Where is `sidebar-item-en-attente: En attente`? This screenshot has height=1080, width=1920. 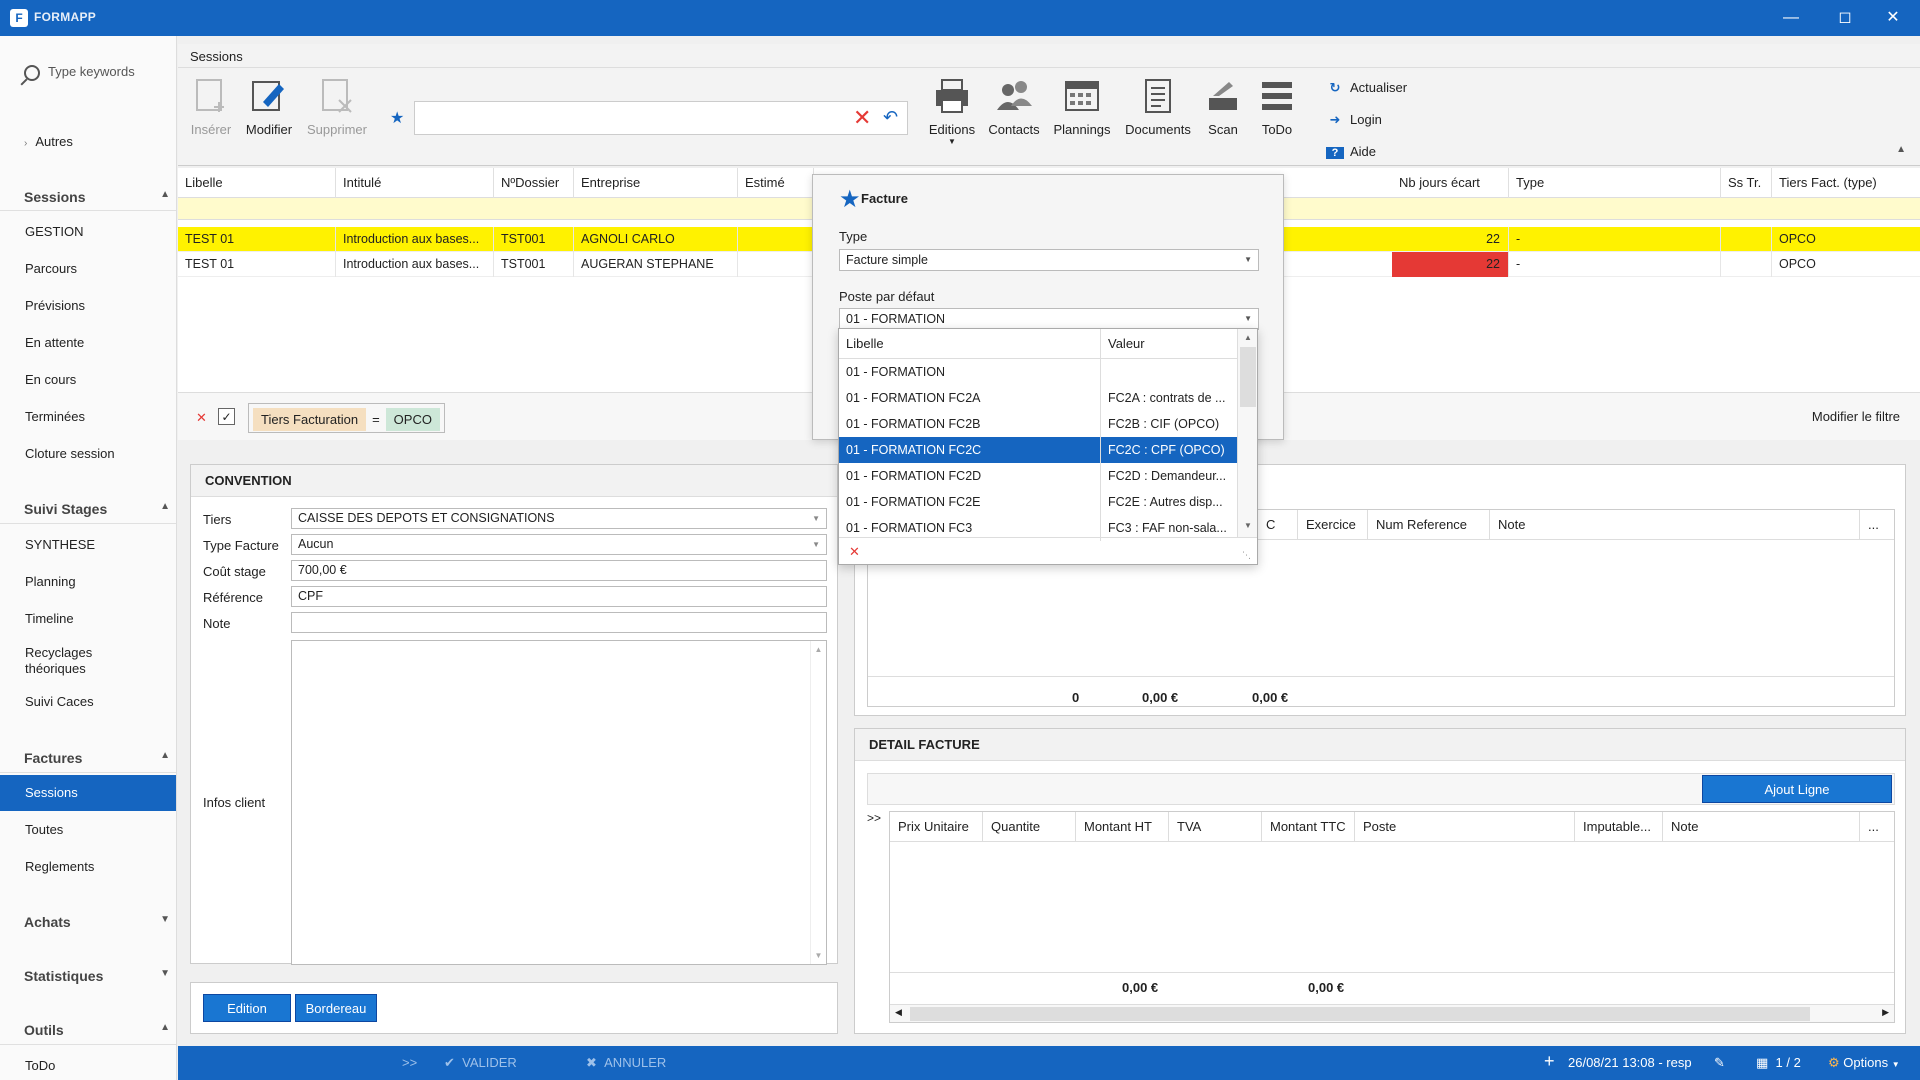
sidebar-item-en-attente: En attente is located at coordinates (88, 343).